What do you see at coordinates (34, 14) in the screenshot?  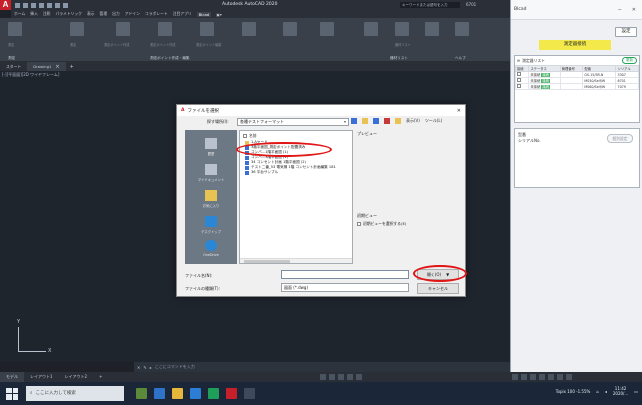 I see `ribbon-tab: 挿入` at bounding box center [34, 14].